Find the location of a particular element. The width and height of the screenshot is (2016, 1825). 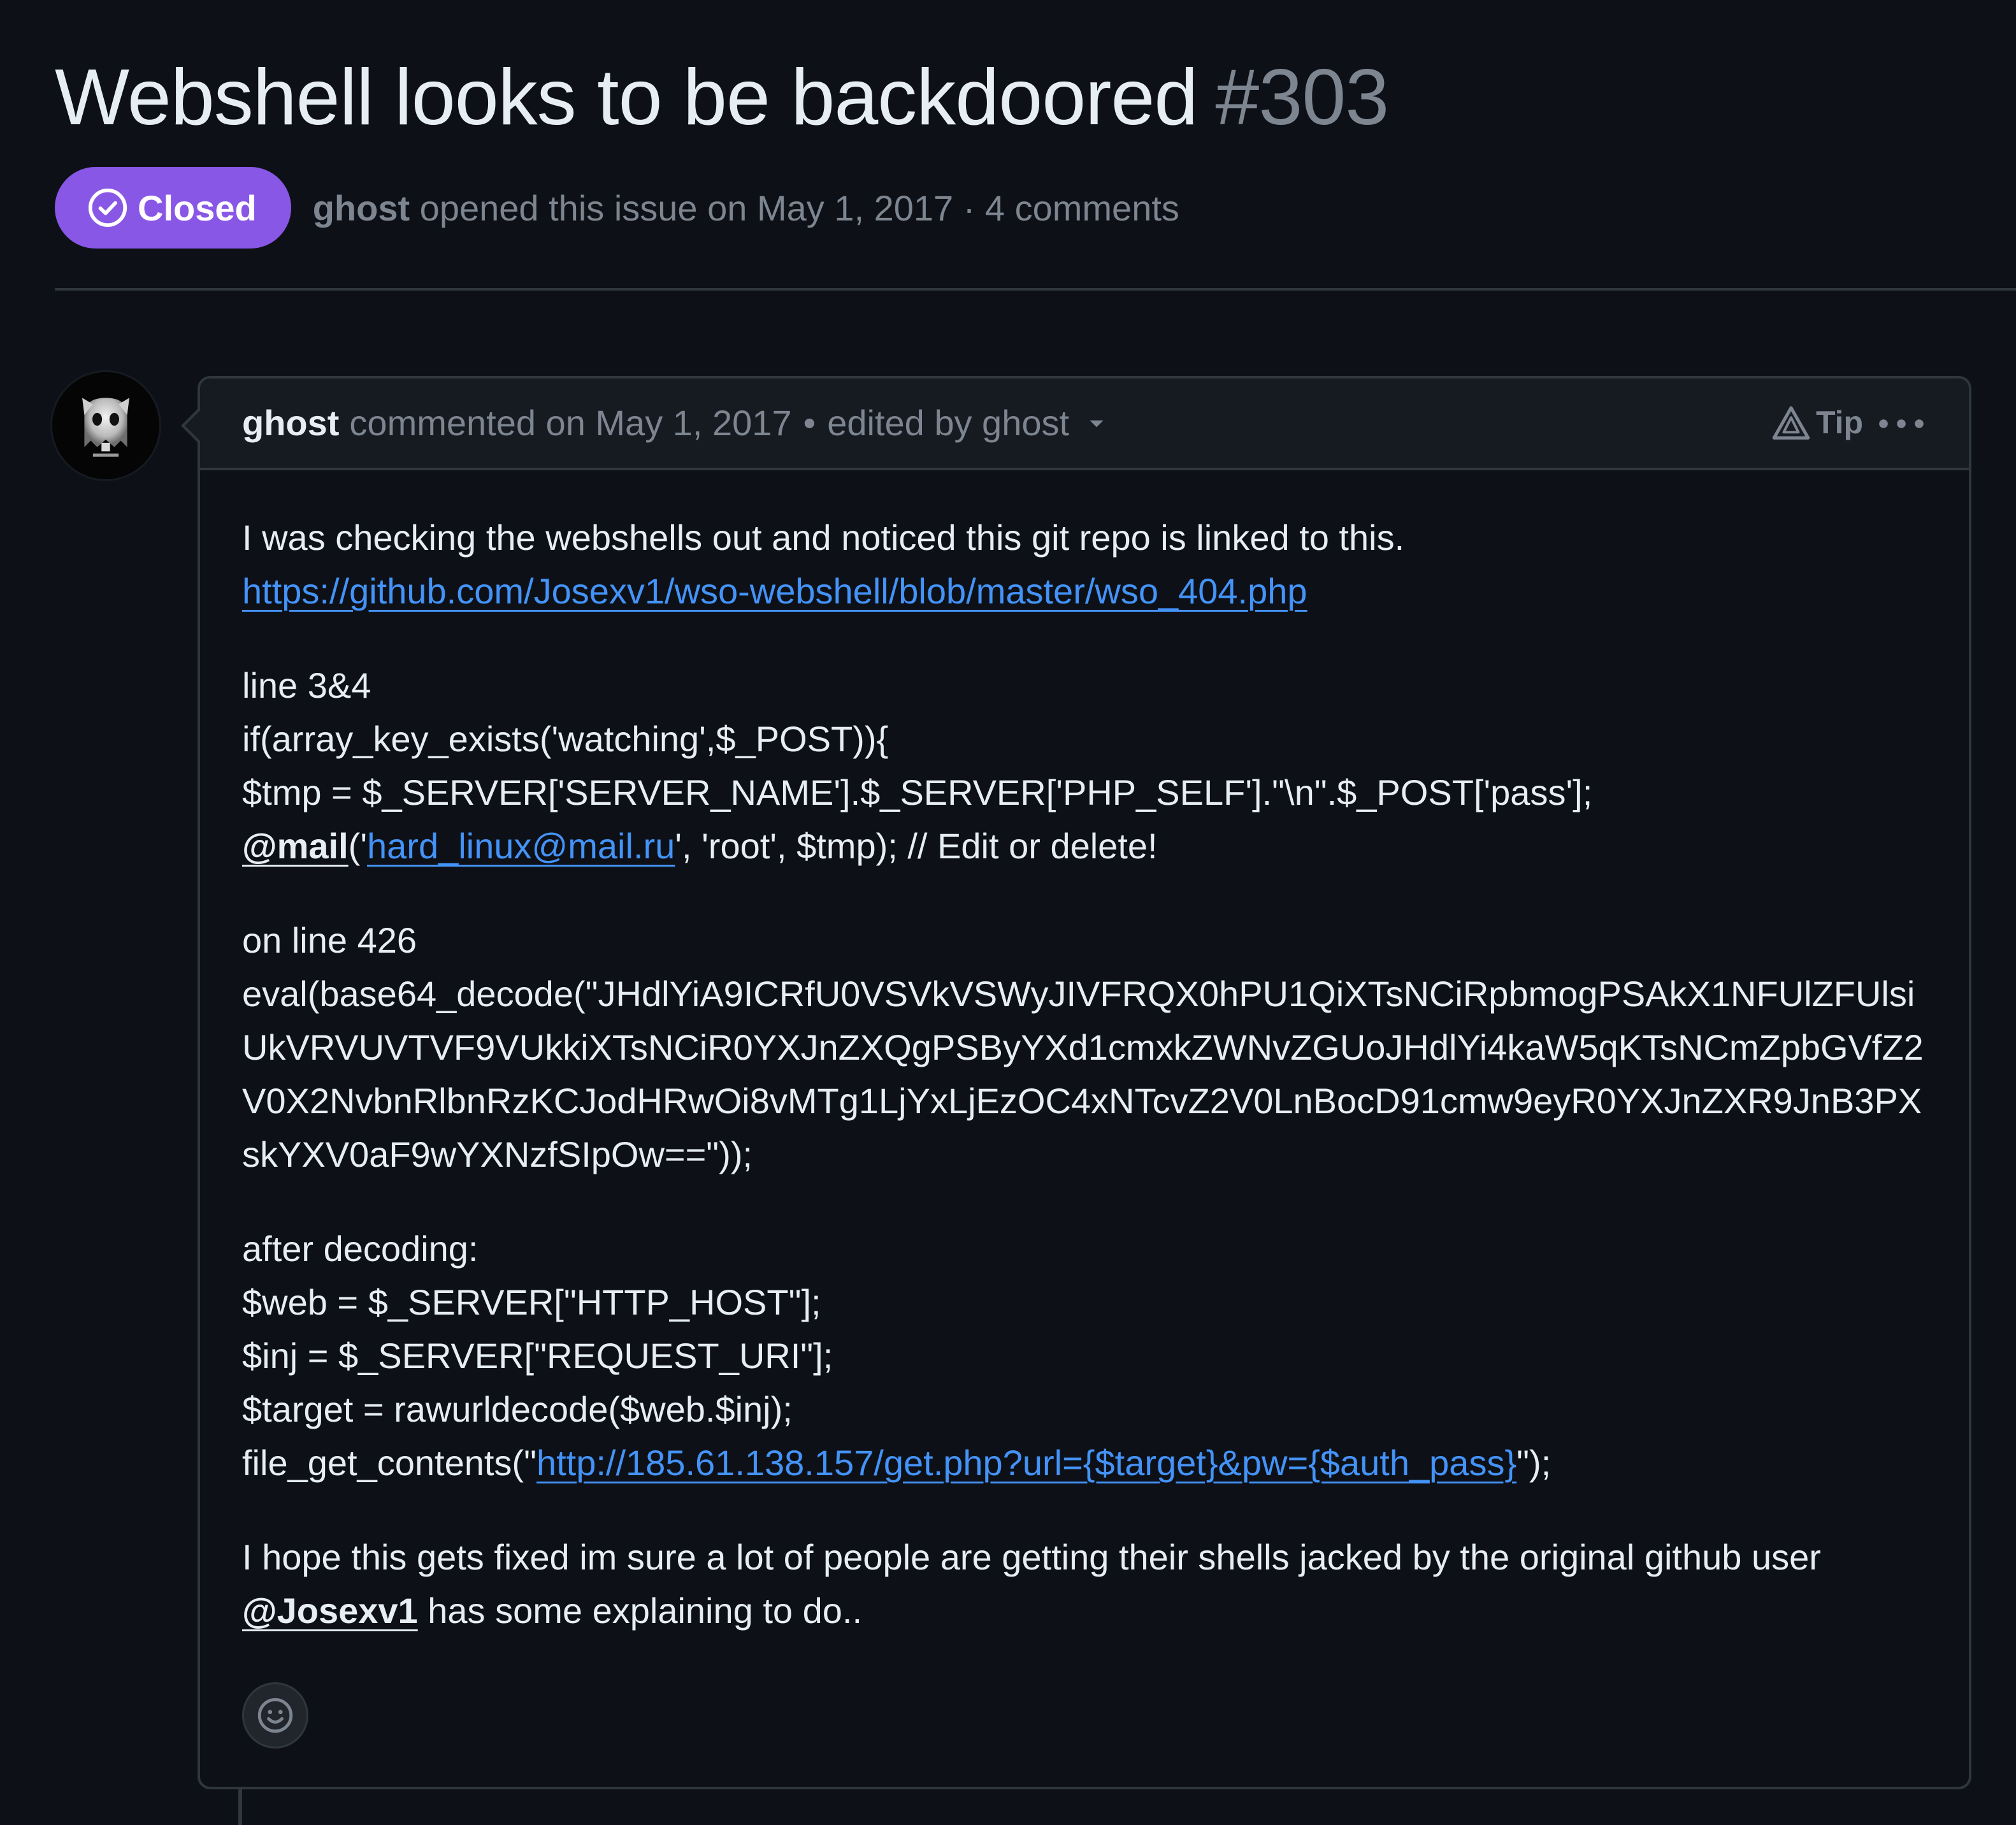

check-circle-icon is located at coordinates (107, 207).